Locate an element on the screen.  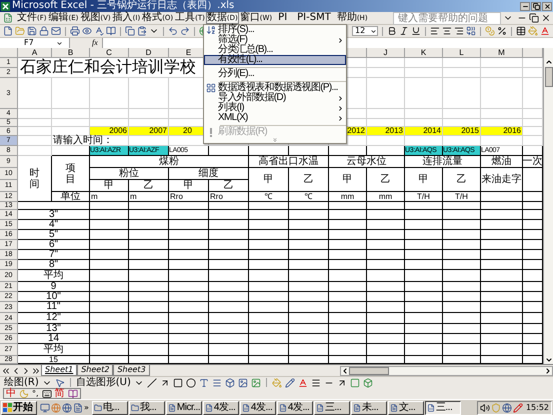
sheet-cell: 连排流量 is located at coordinates (443, 162).